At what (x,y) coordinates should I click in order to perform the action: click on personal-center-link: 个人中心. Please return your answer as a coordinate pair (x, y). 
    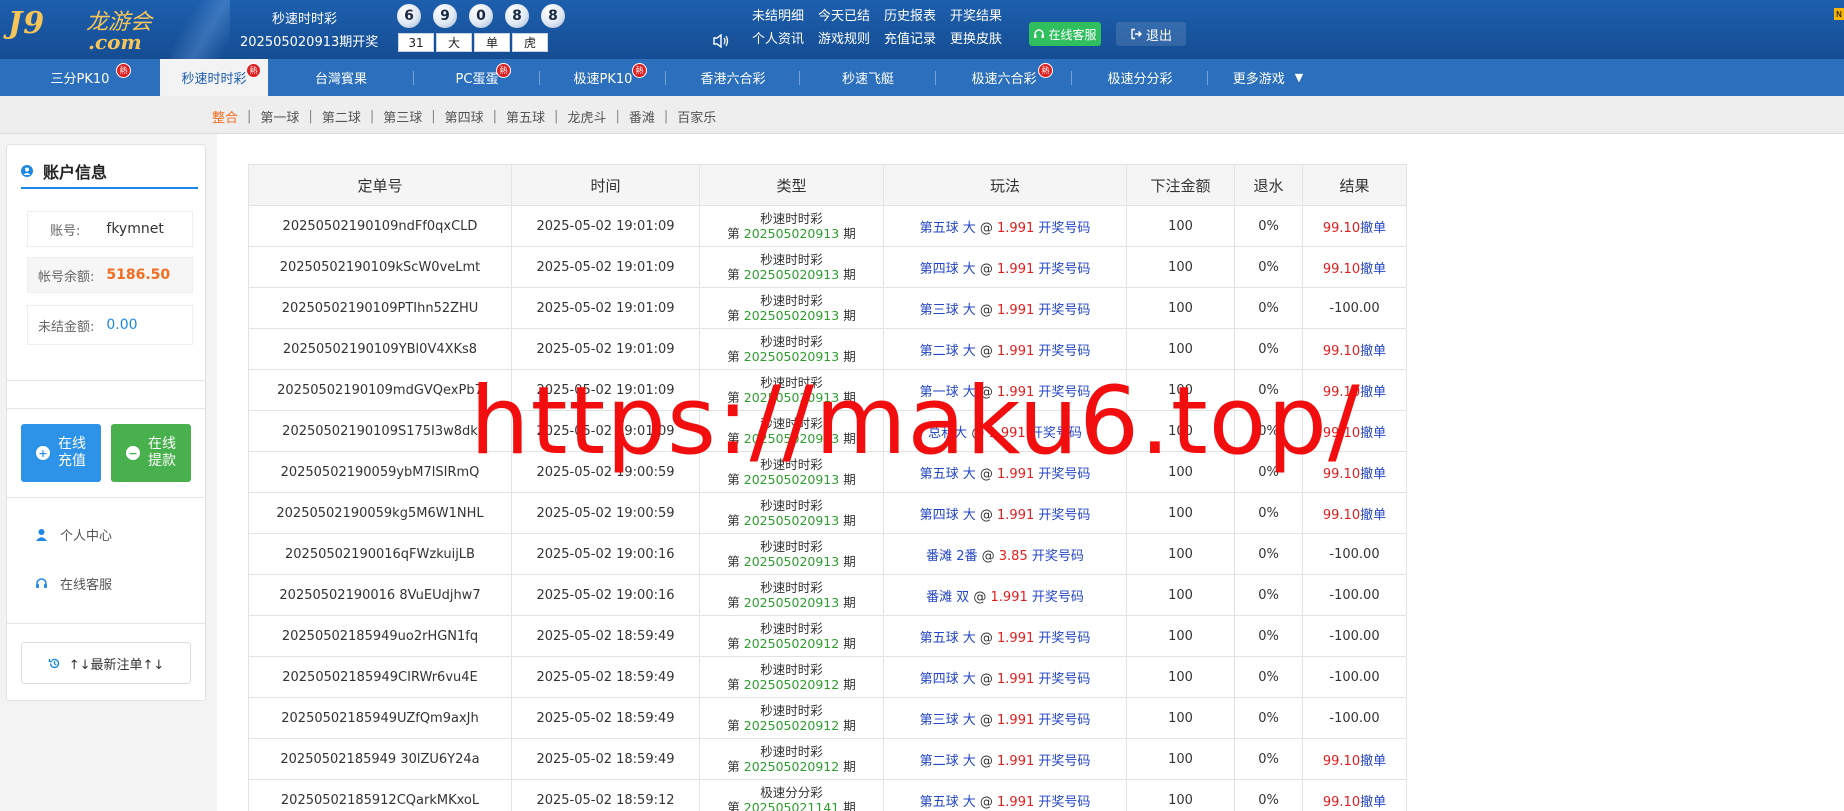
    Looking at the image, I should click on (73, 534).